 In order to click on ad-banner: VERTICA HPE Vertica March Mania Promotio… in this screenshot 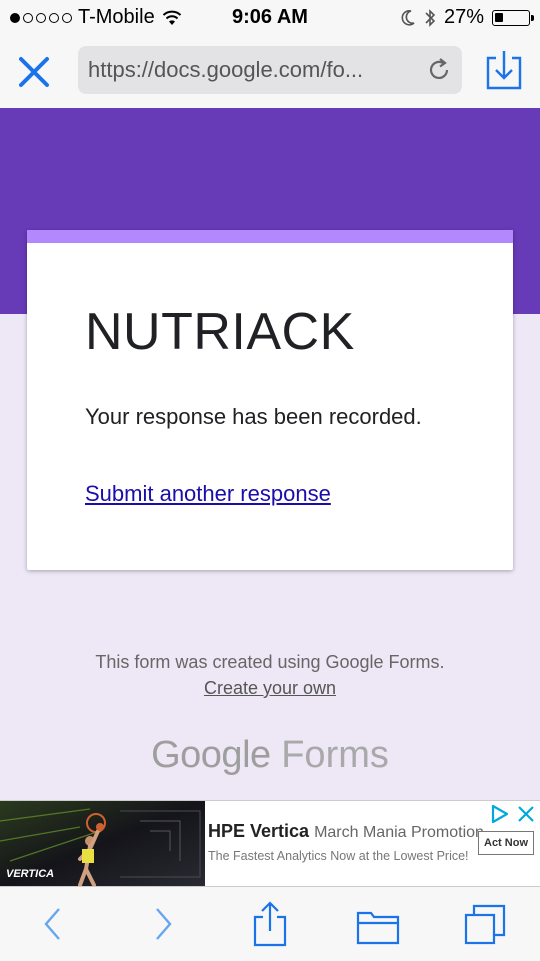, I will do `click(270, 843)`.